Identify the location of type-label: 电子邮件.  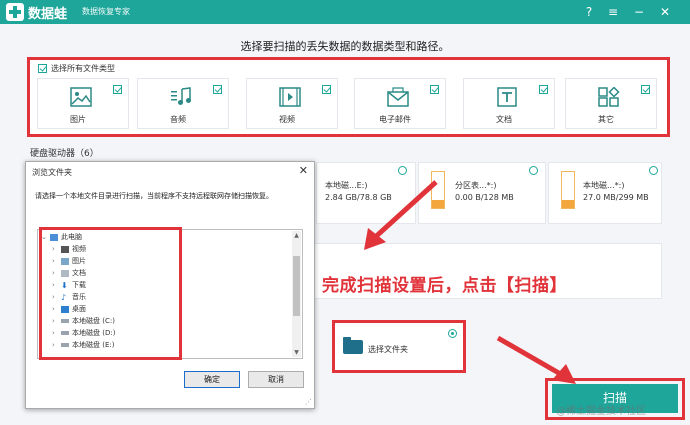
(395, 119).